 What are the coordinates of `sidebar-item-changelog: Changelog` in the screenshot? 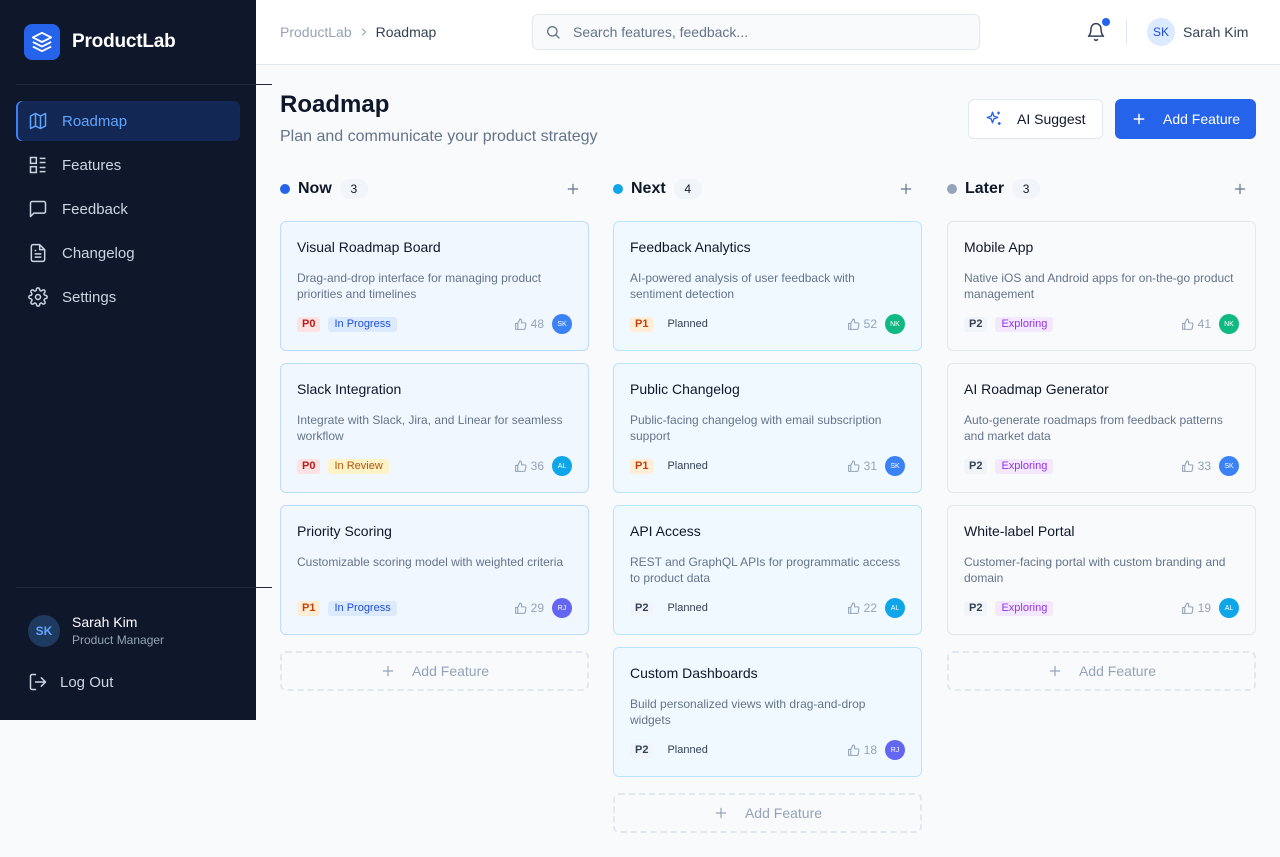 It's located at (128, 253).